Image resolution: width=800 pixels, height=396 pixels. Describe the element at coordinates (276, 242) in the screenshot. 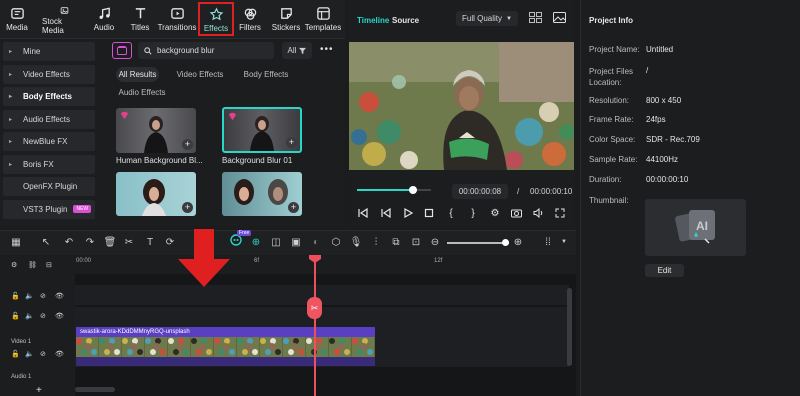

I see `keyframe-icon: ◫` at that location.